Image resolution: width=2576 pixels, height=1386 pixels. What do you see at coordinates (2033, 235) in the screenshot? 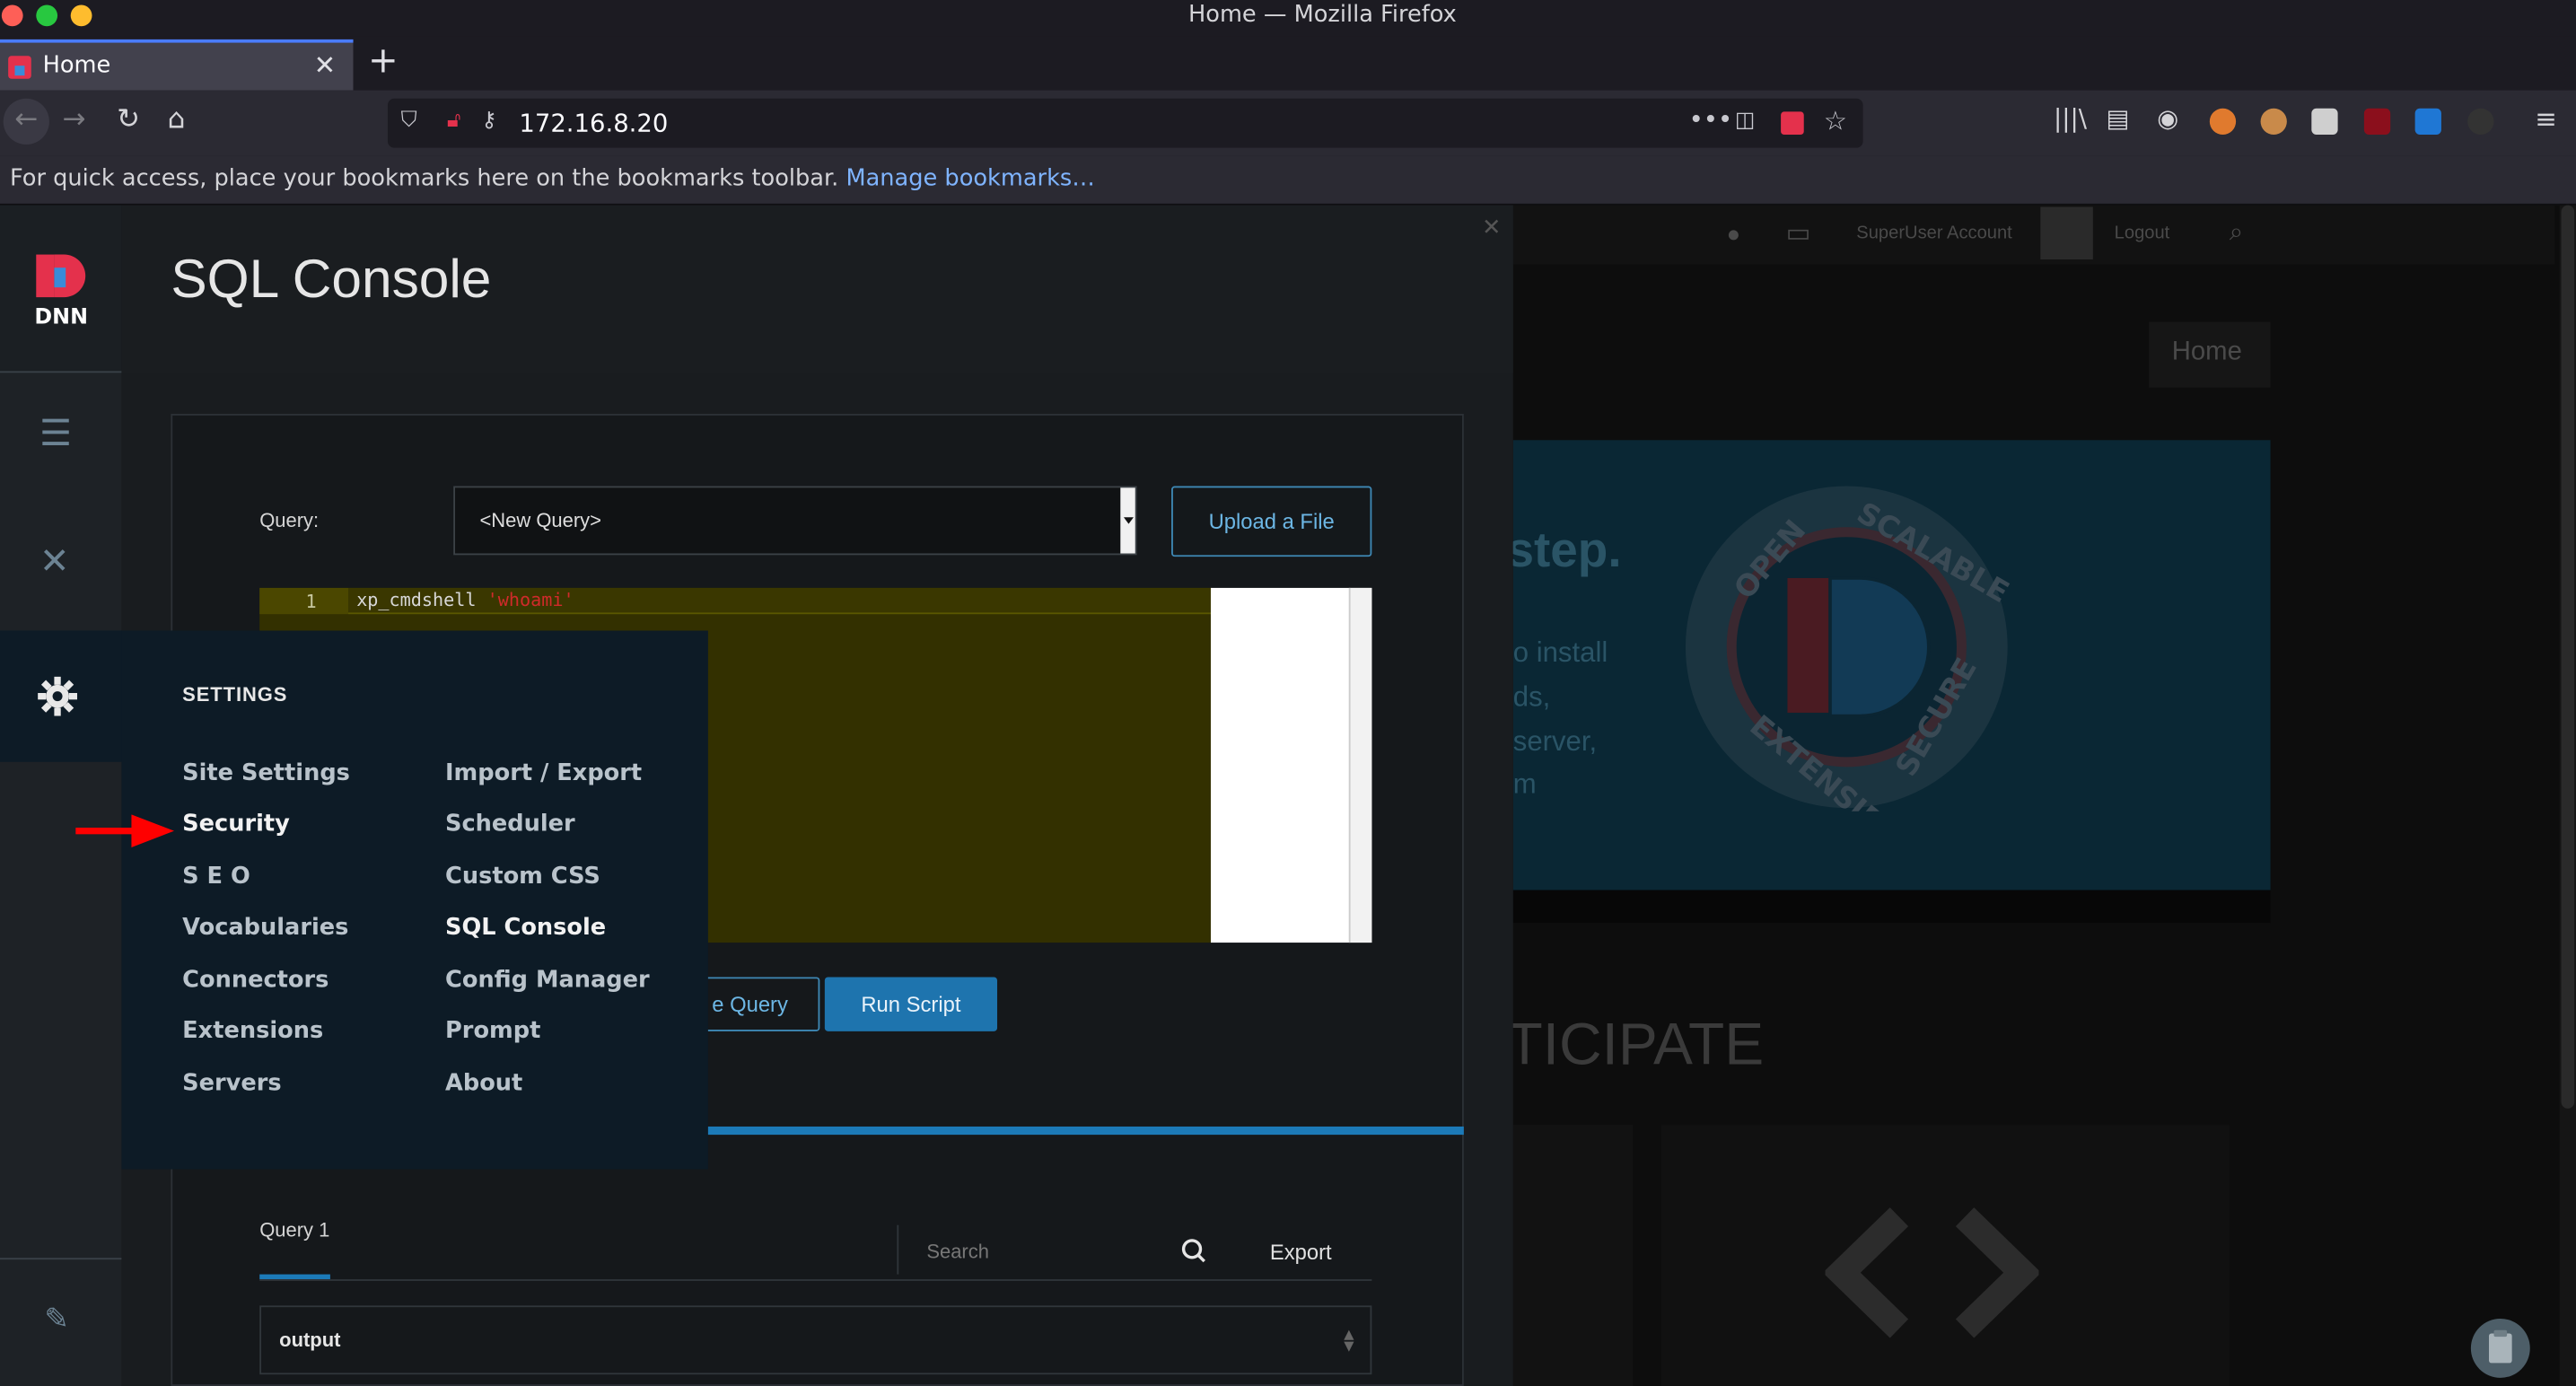
I see `site-top-bar: ● ▭ SuperUser Account Logout ⌕` at bounding box center [2033, 235].